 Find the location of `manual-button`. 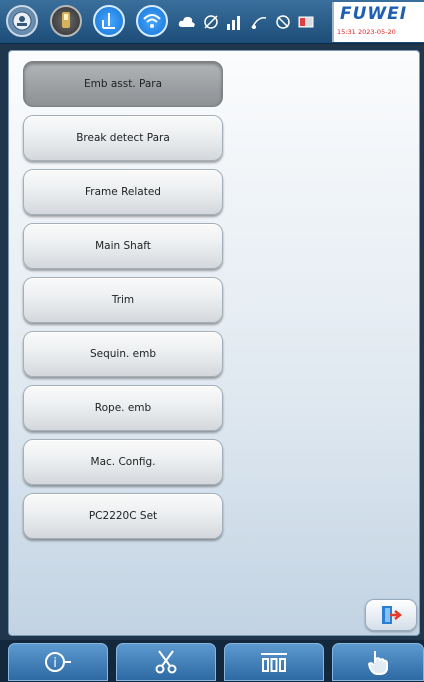

manual-button is located at coordinates (378, 662).